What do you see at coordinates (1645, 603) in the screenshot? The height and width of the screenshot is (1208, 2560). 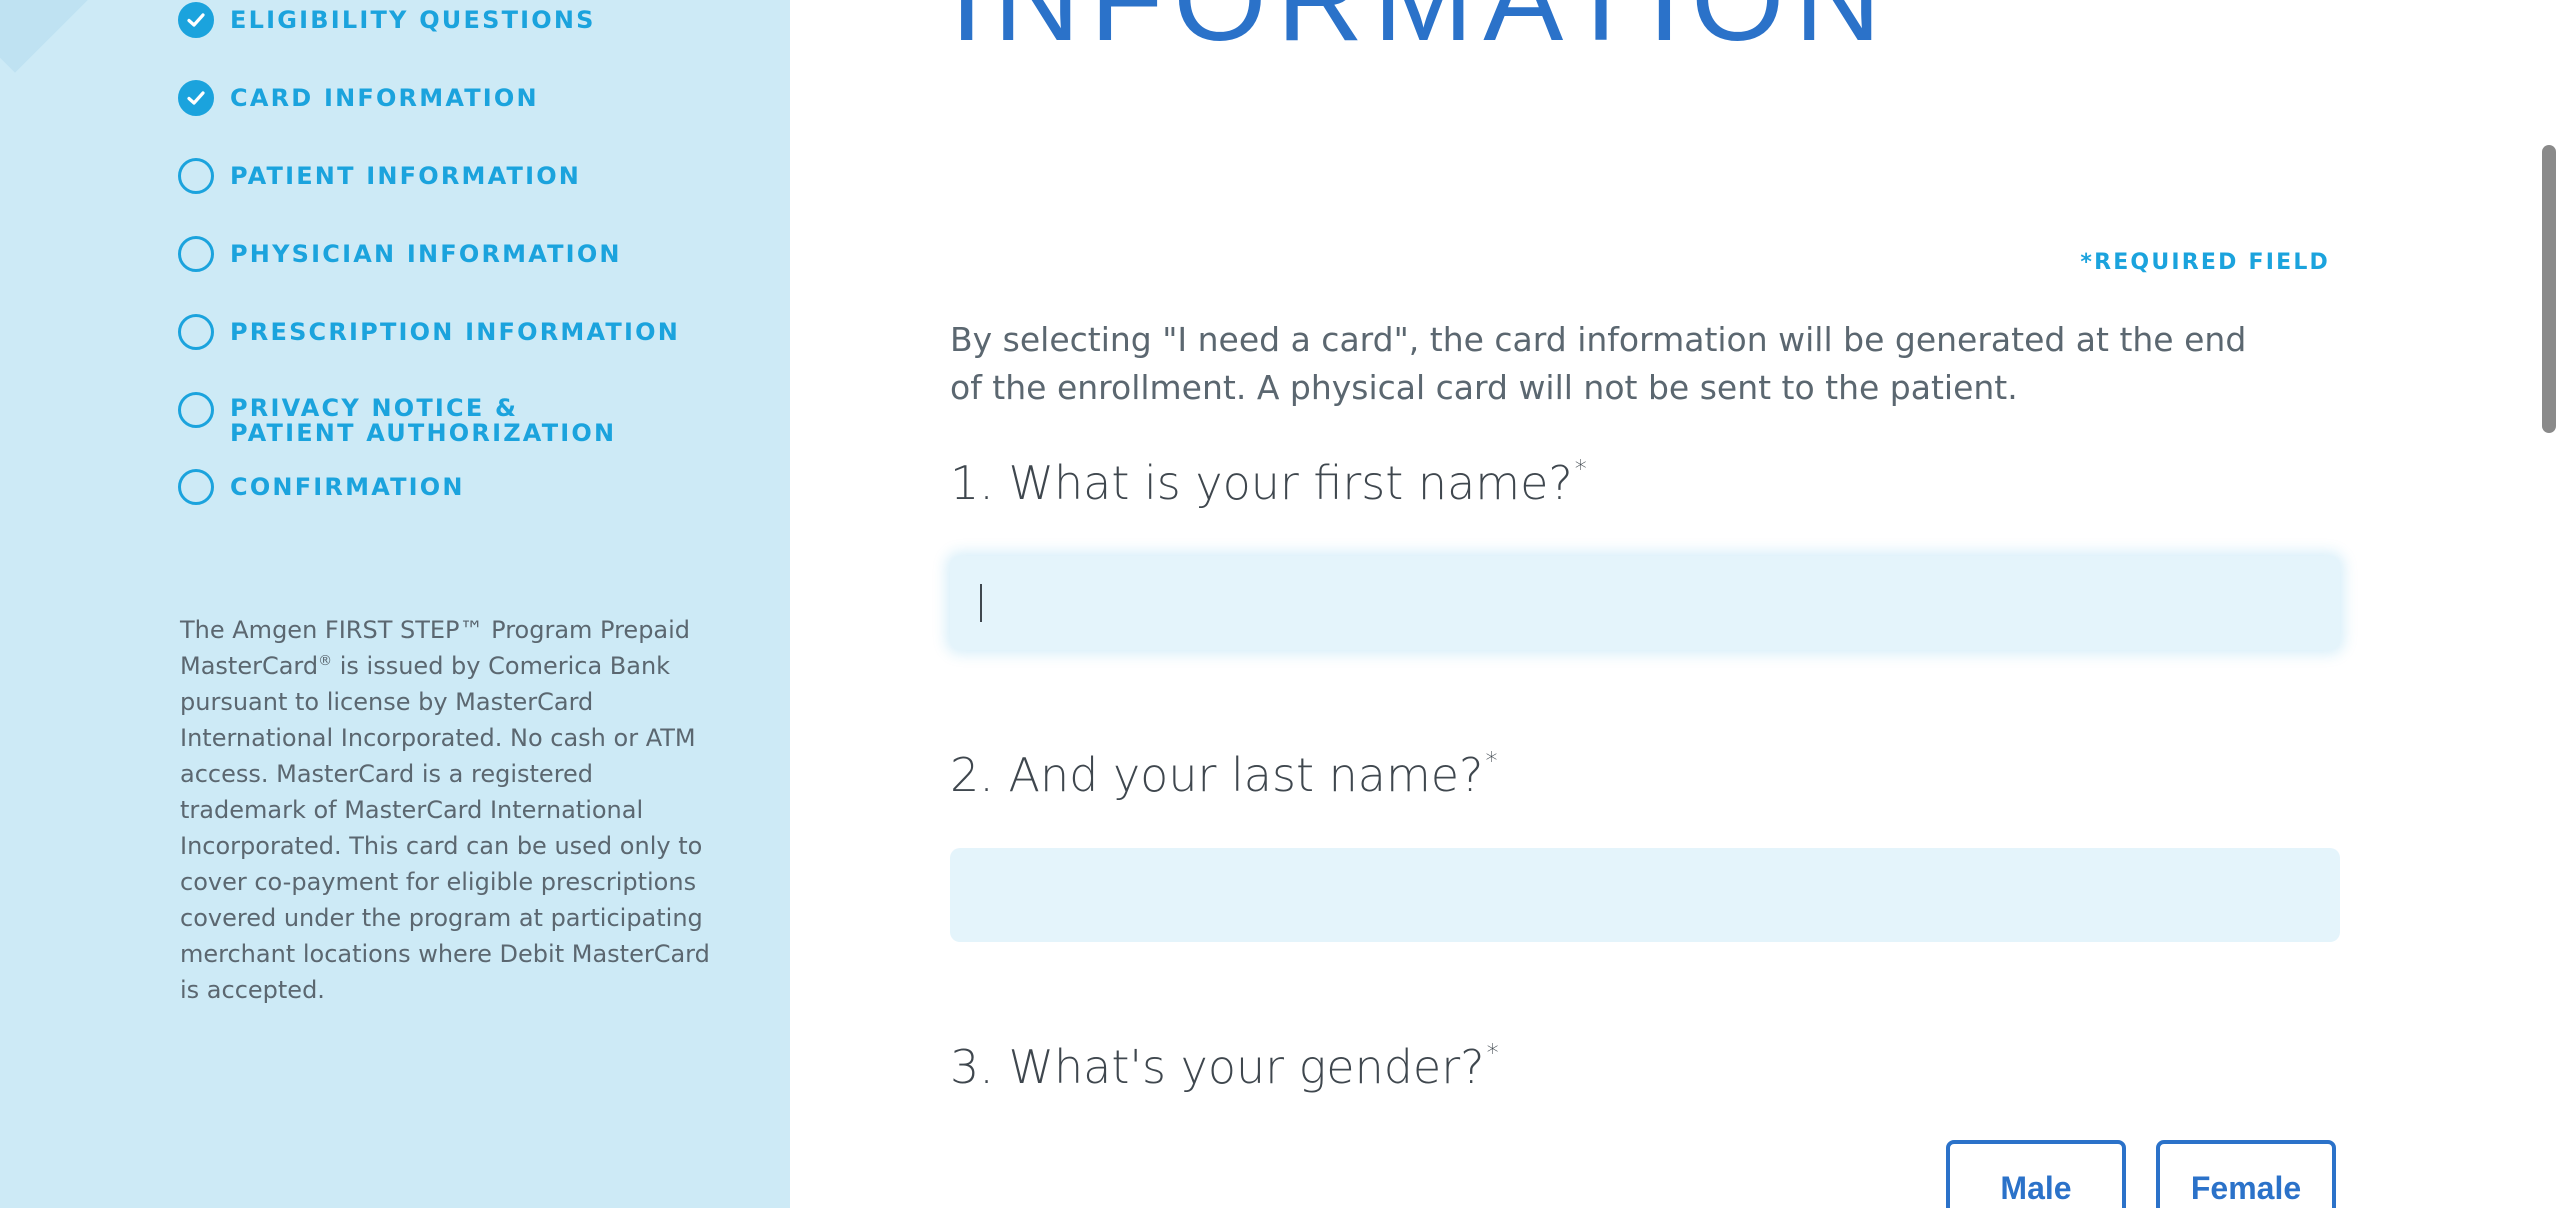 I see `first-name-input` at bounding box center [1645, 603].